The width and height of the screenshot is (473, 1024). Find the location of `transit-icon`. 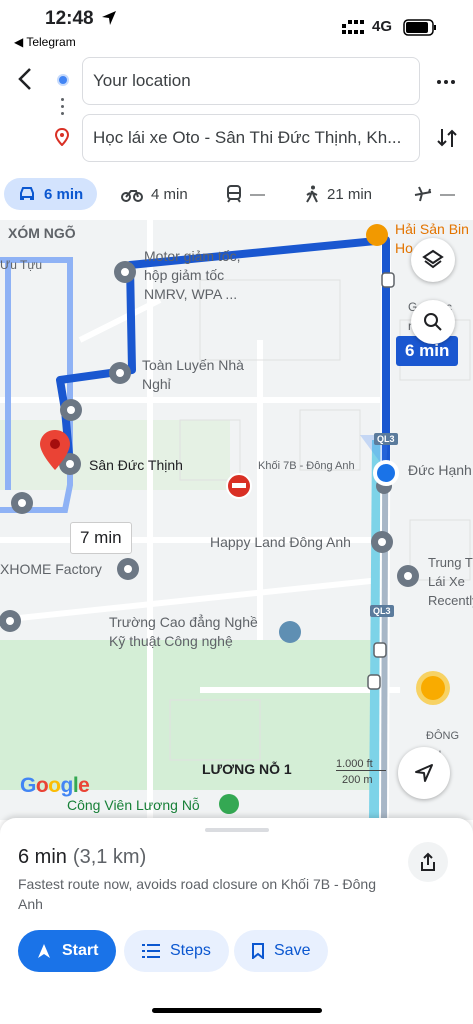

transit-icon is located at coordinates (234, 194).